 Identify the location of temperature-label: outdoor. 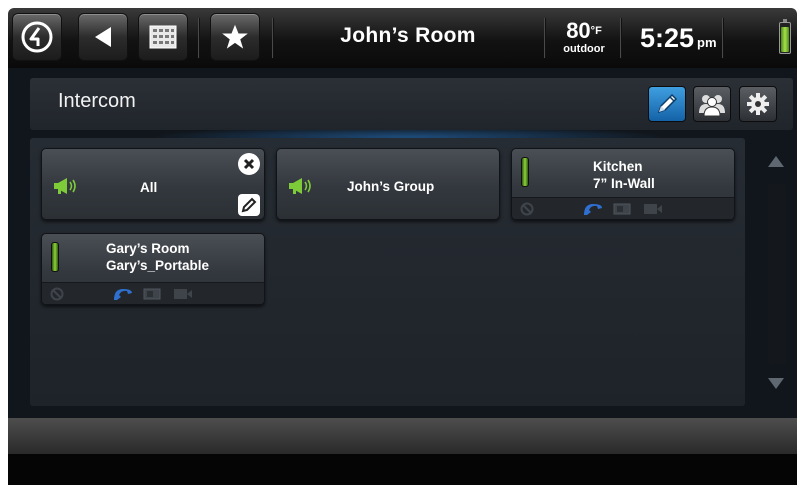
(584, 49).